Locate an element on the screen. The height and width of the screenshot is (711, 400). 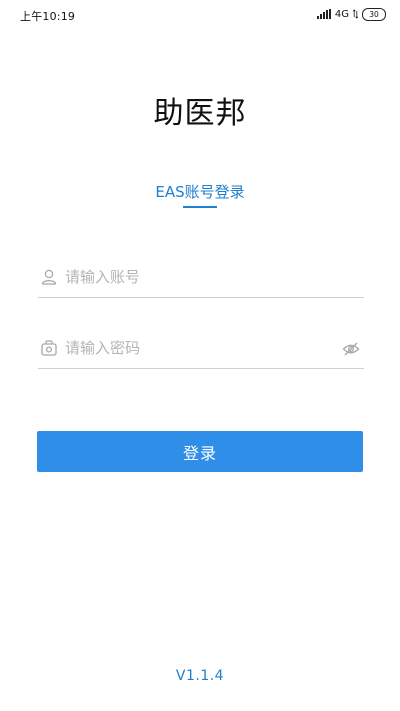
status-indicators: 4G 30 is located at coordinates (351, 14).